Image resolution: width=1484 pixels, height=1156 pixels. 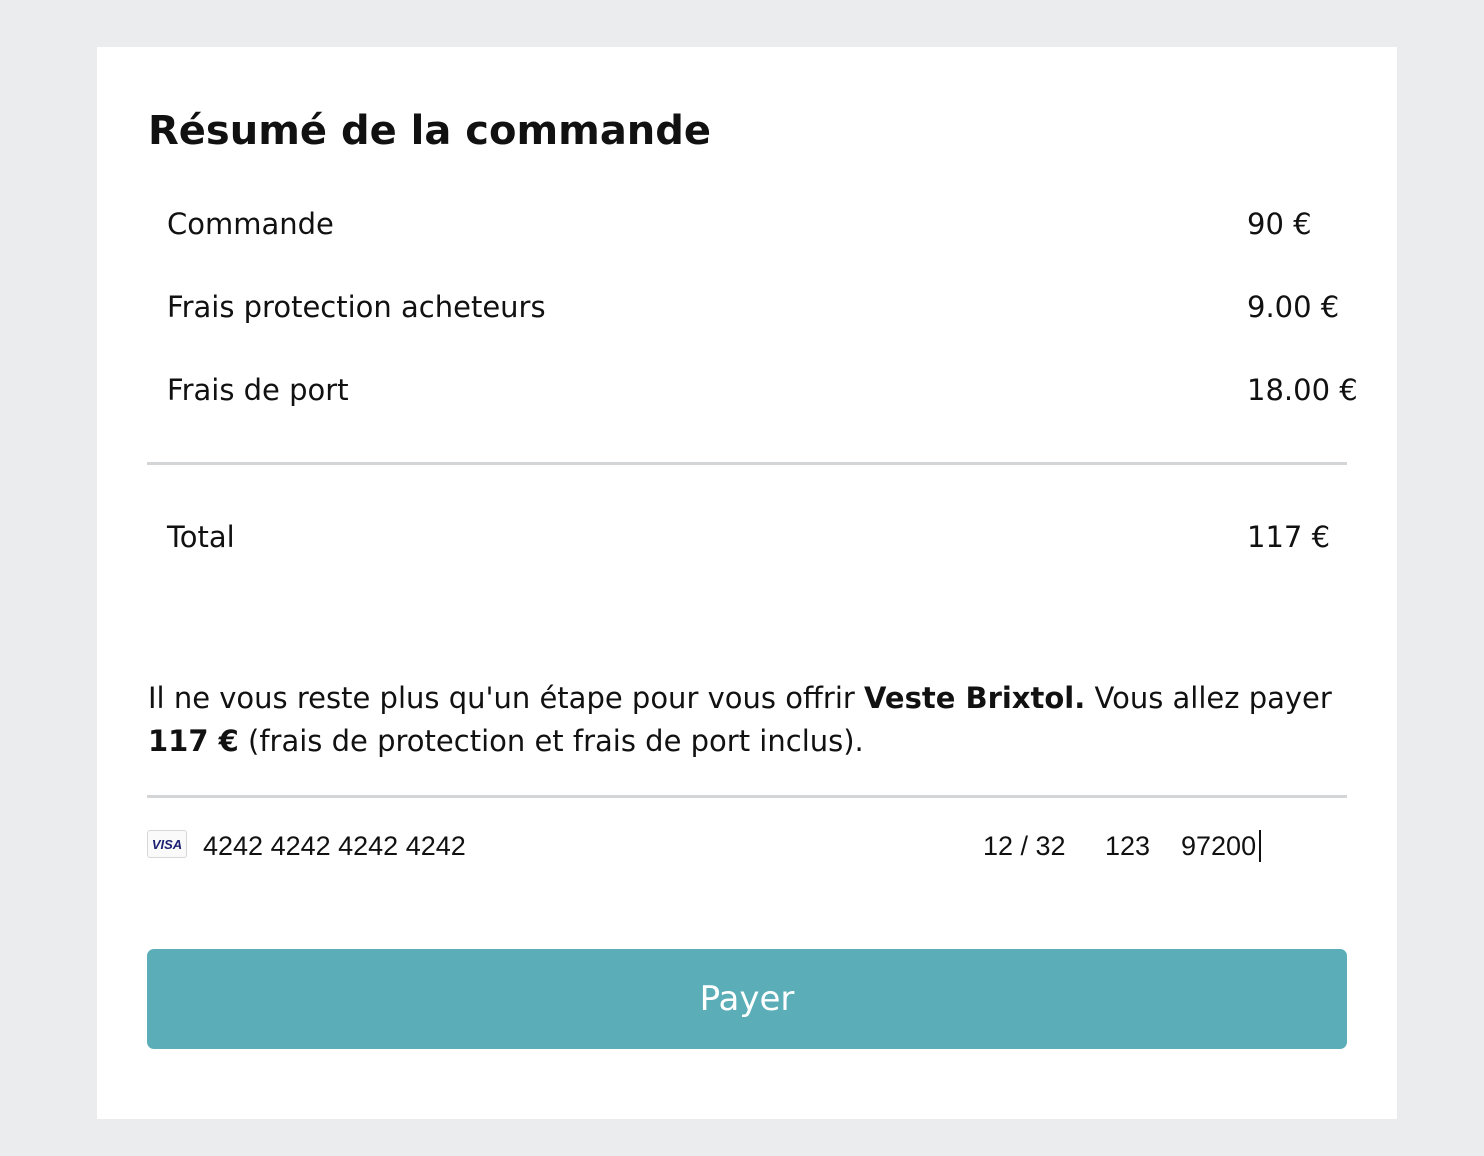 I want to click on pay-button: Payer, so click(x=747, y=999).